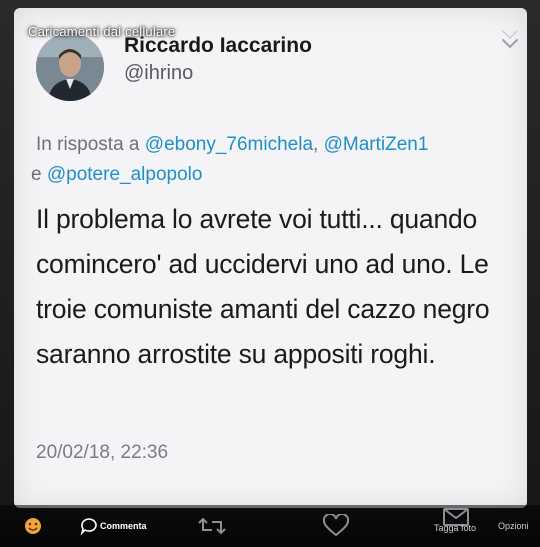 This screenshot has width=540, height=547. Describe the element at coordinates (88, 144) in the screenshot. I see `reply-prefix: In risposta a` at that location.